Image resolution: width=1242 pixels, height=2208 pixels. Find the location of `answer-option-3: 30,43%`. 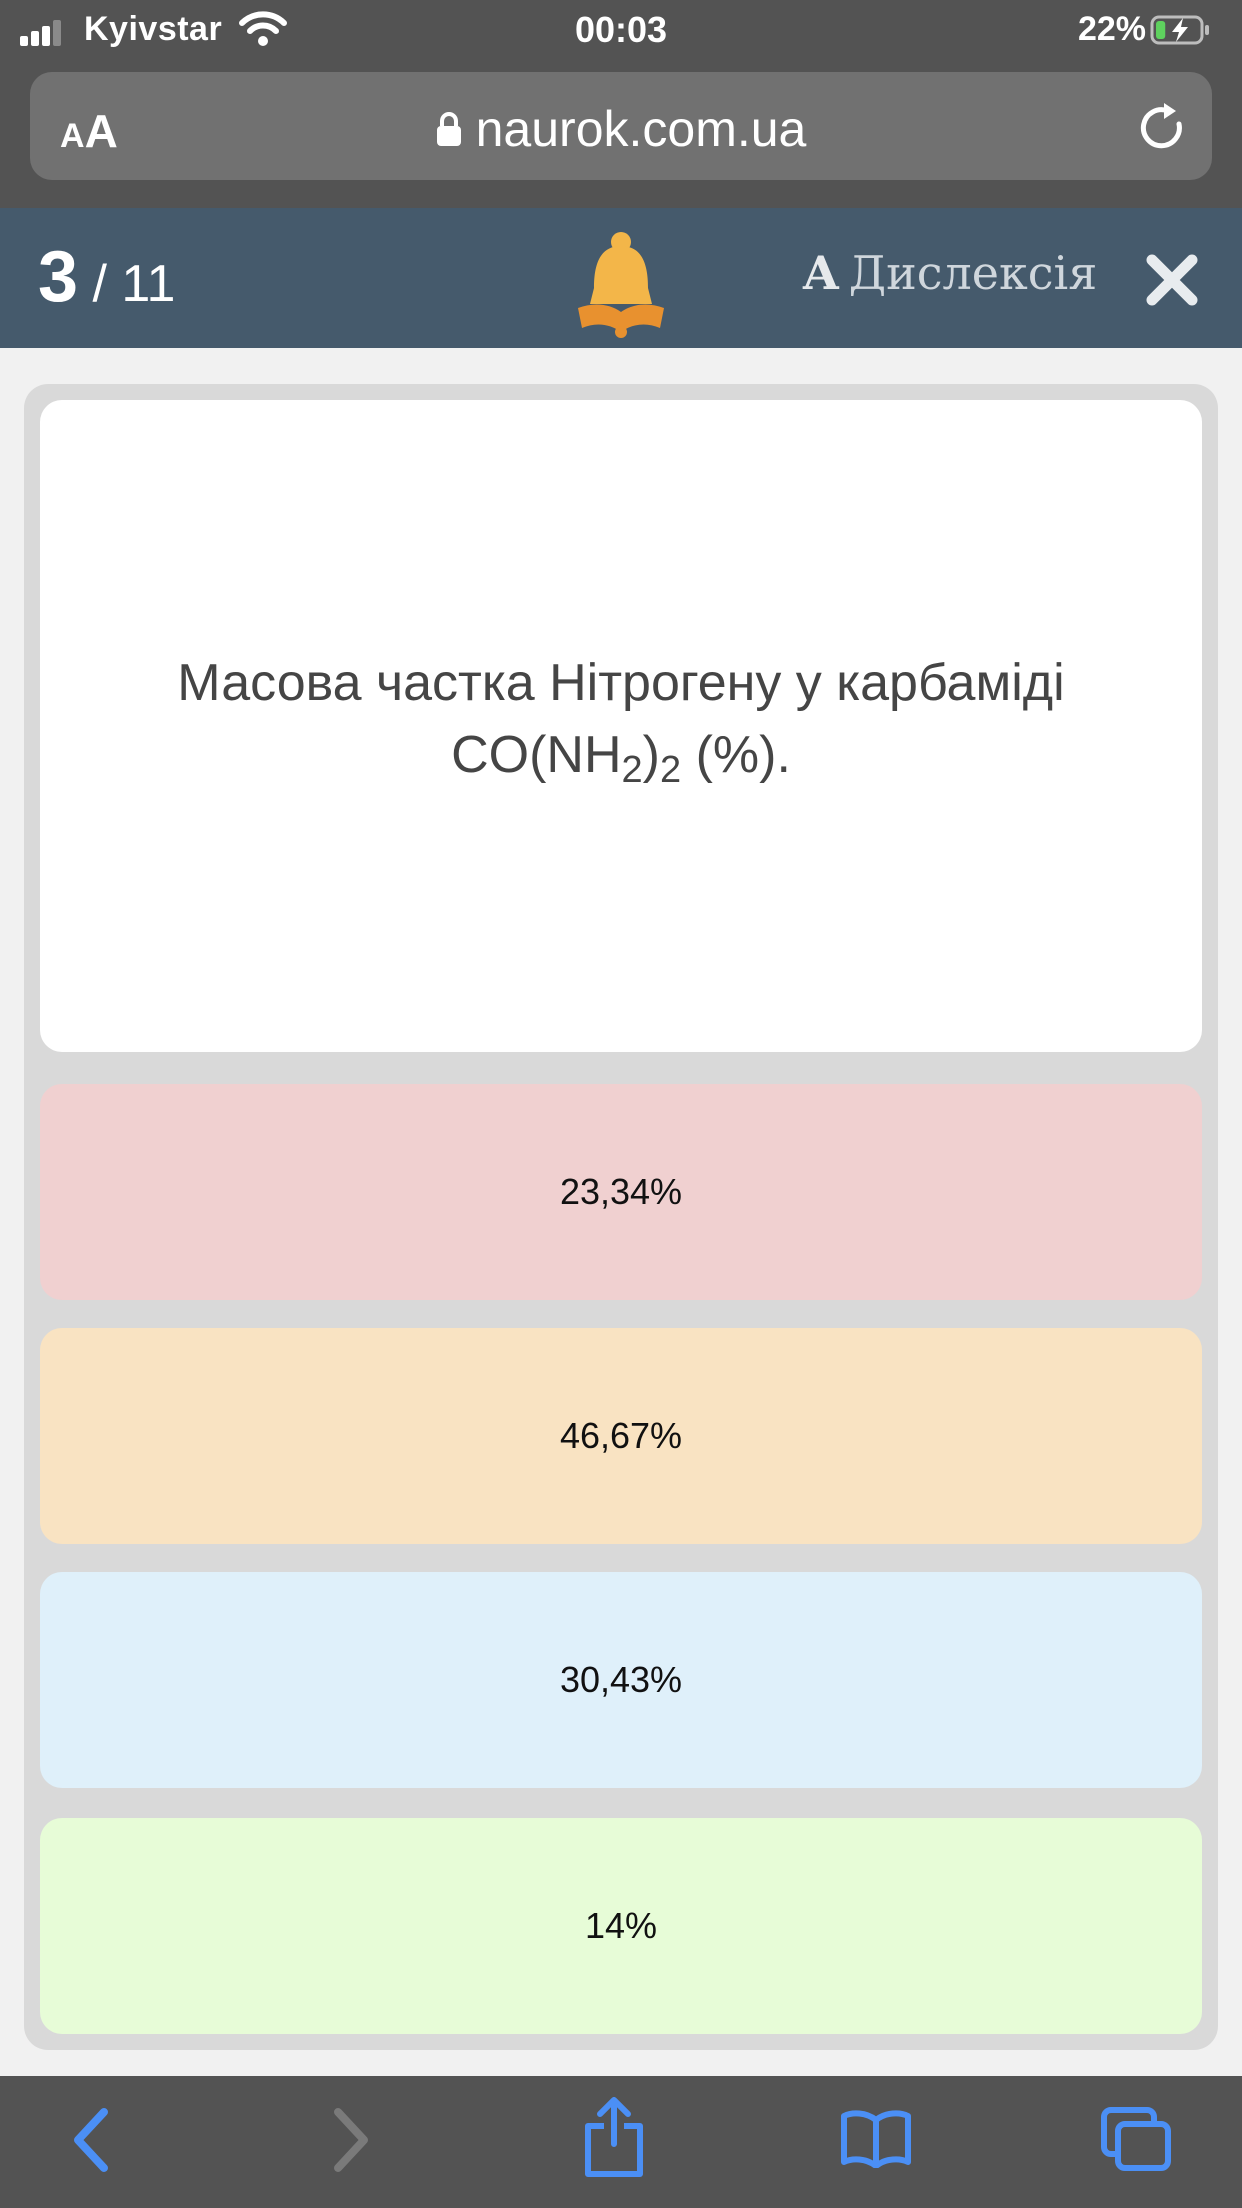

answer-option-3: 30,43% is located at coordinates (621, 1680).